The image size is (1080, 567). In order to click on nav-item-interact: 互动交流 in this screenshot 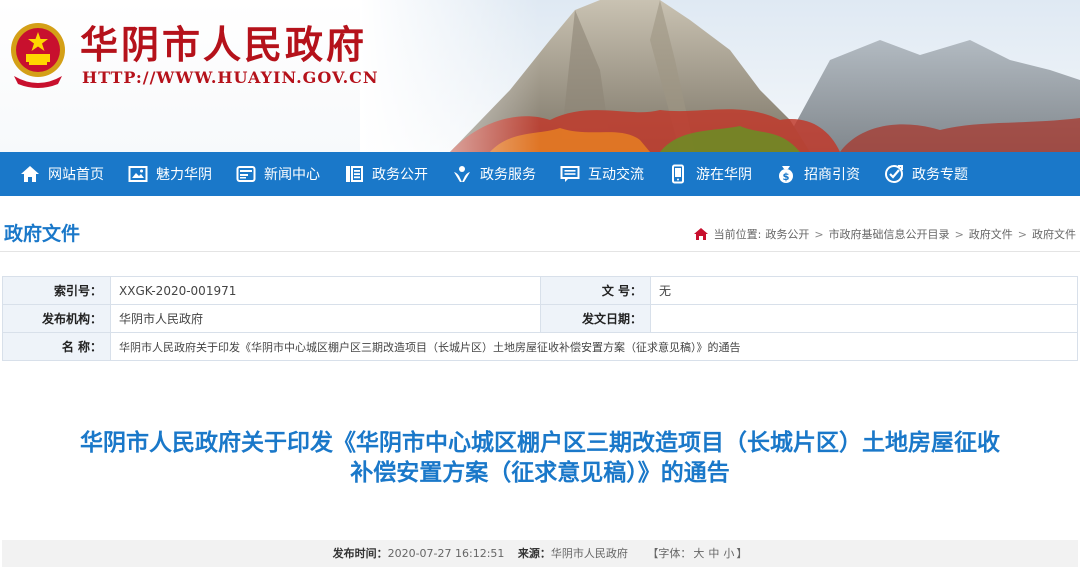, I will do `click(602, 174)`.